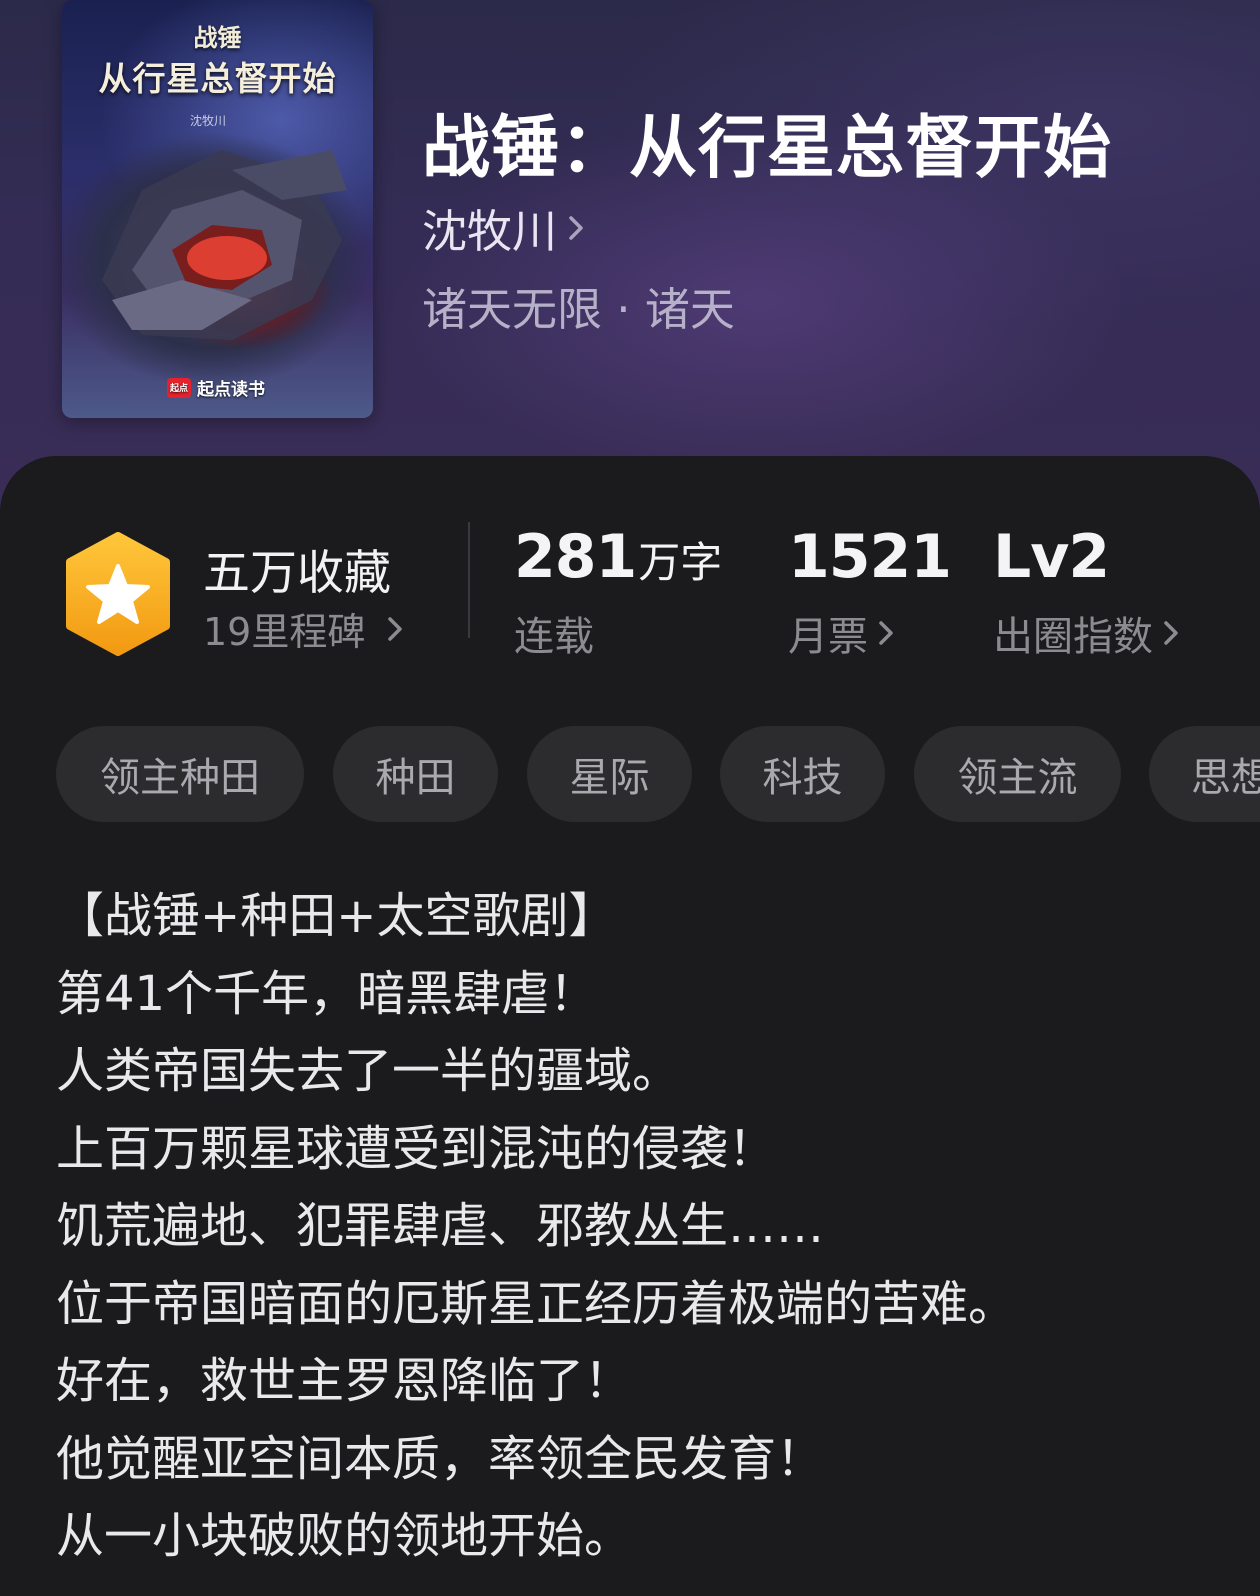 Image resolution: width=1260 pixels, height=1596 pixels. I want to click on tag-list: 领主种田 种田 星际 科技 领主流 思想, so click(658, 776).